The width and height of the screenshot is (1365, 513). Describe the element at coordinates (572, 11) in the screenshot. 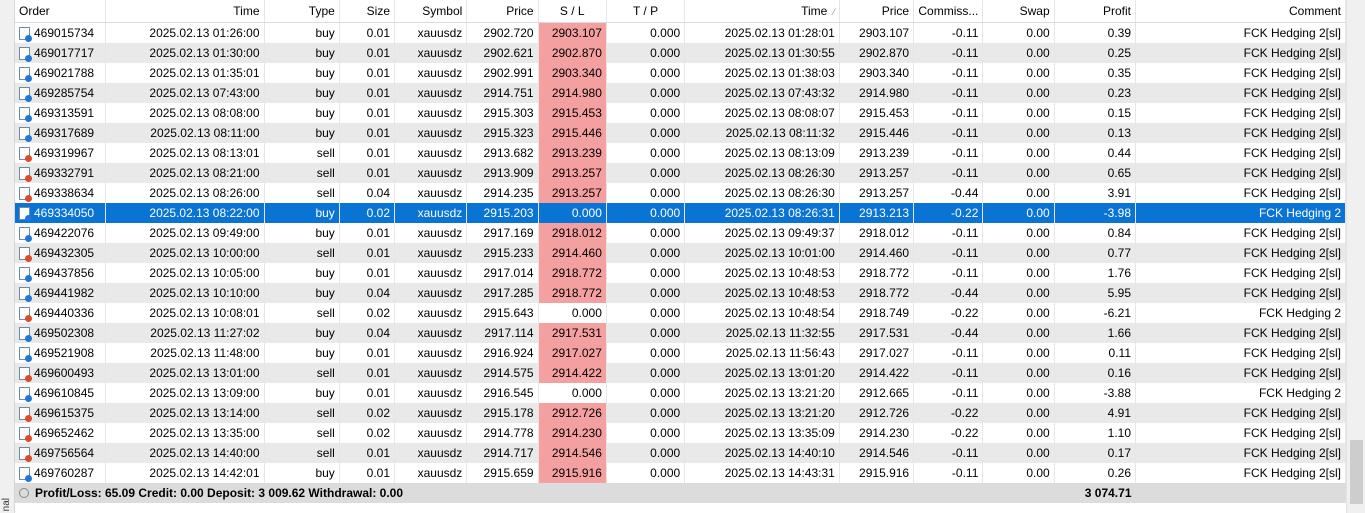

I see `col-header-sl: S / L` at that location.